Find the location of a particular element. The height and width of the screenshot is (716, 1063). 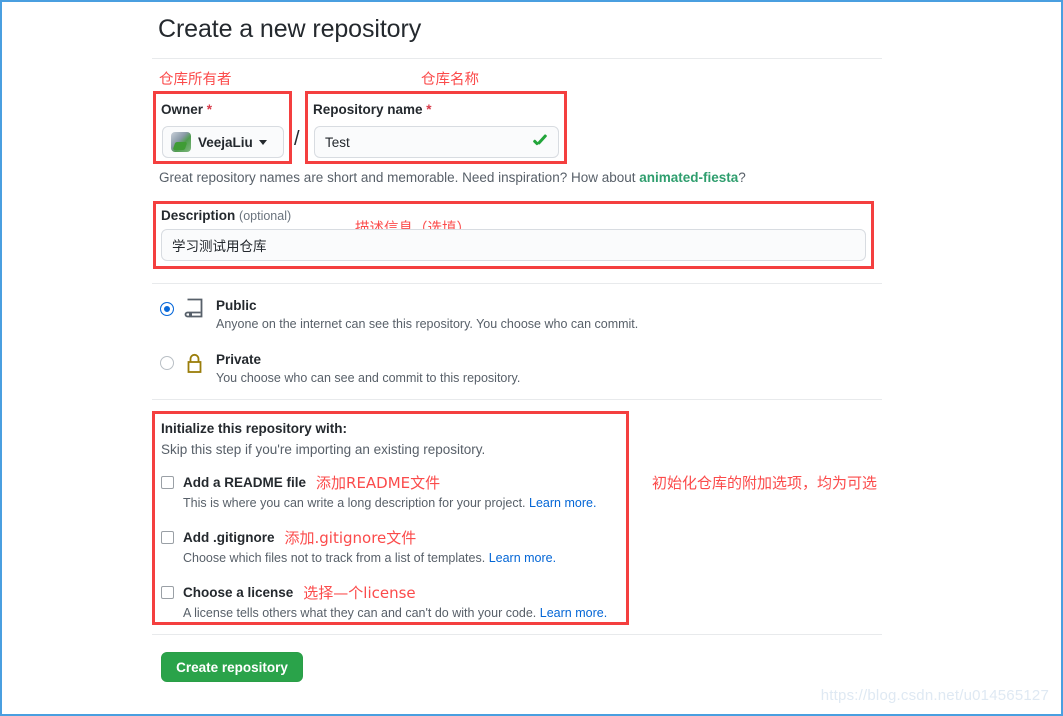

readme-label: Add a README file is located at coordinates (245, 482).